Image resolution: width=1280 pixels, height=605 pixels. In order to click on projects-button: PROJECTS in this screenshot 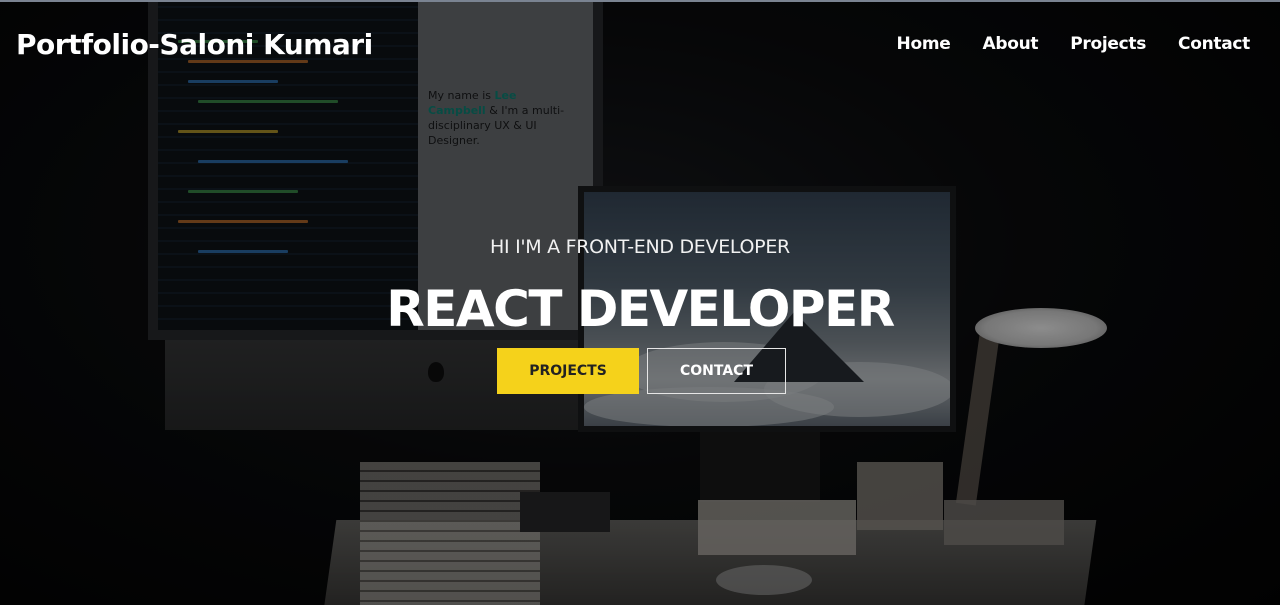, I will do `click(568, 371)`.